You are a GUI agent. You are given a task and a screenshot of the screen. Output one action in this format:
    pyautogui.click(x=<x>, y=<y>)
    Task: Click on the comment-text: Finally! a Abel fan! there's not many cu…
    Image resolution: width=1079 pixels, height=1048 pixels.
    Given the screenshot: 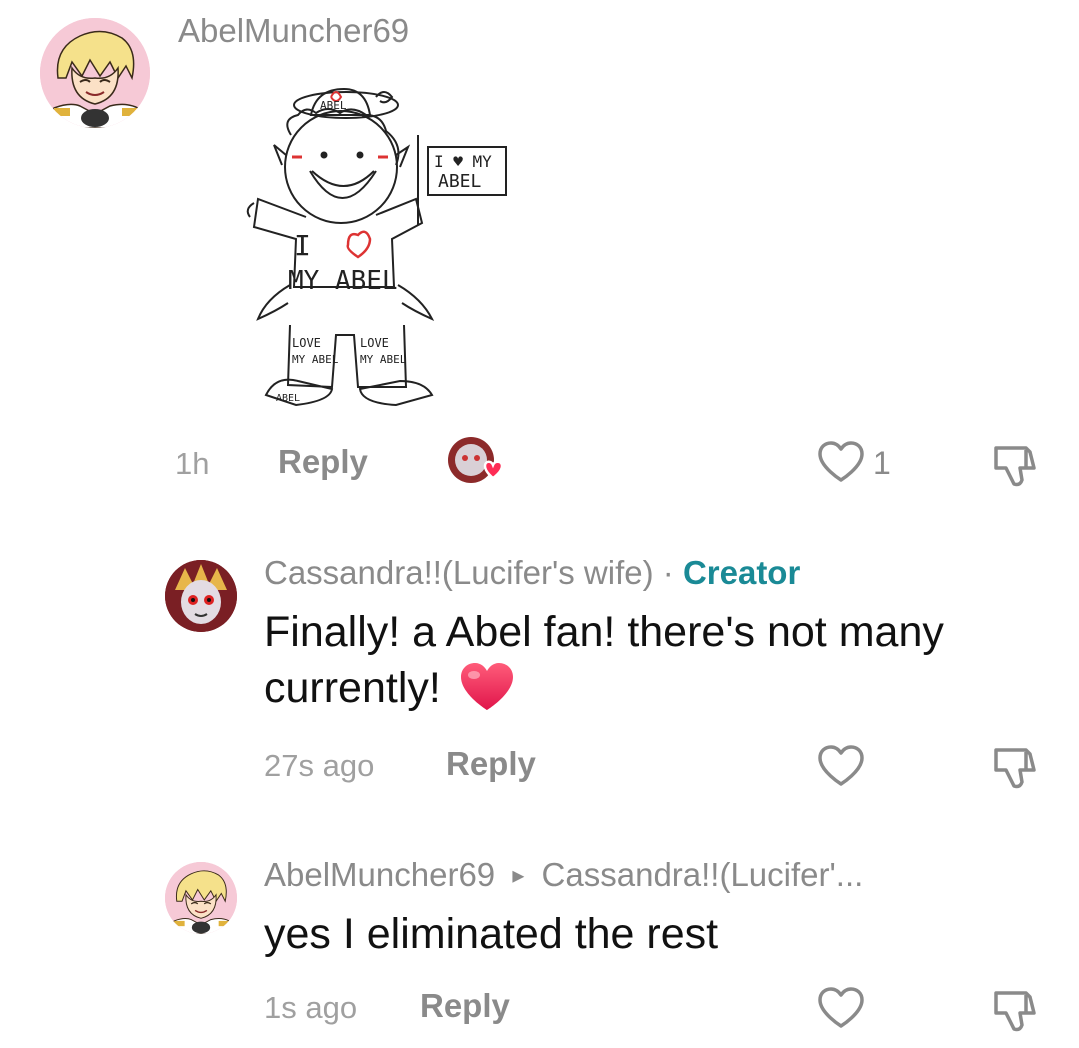 What is the action you would take?
    pyautogui.click(x=624, y=660)
    